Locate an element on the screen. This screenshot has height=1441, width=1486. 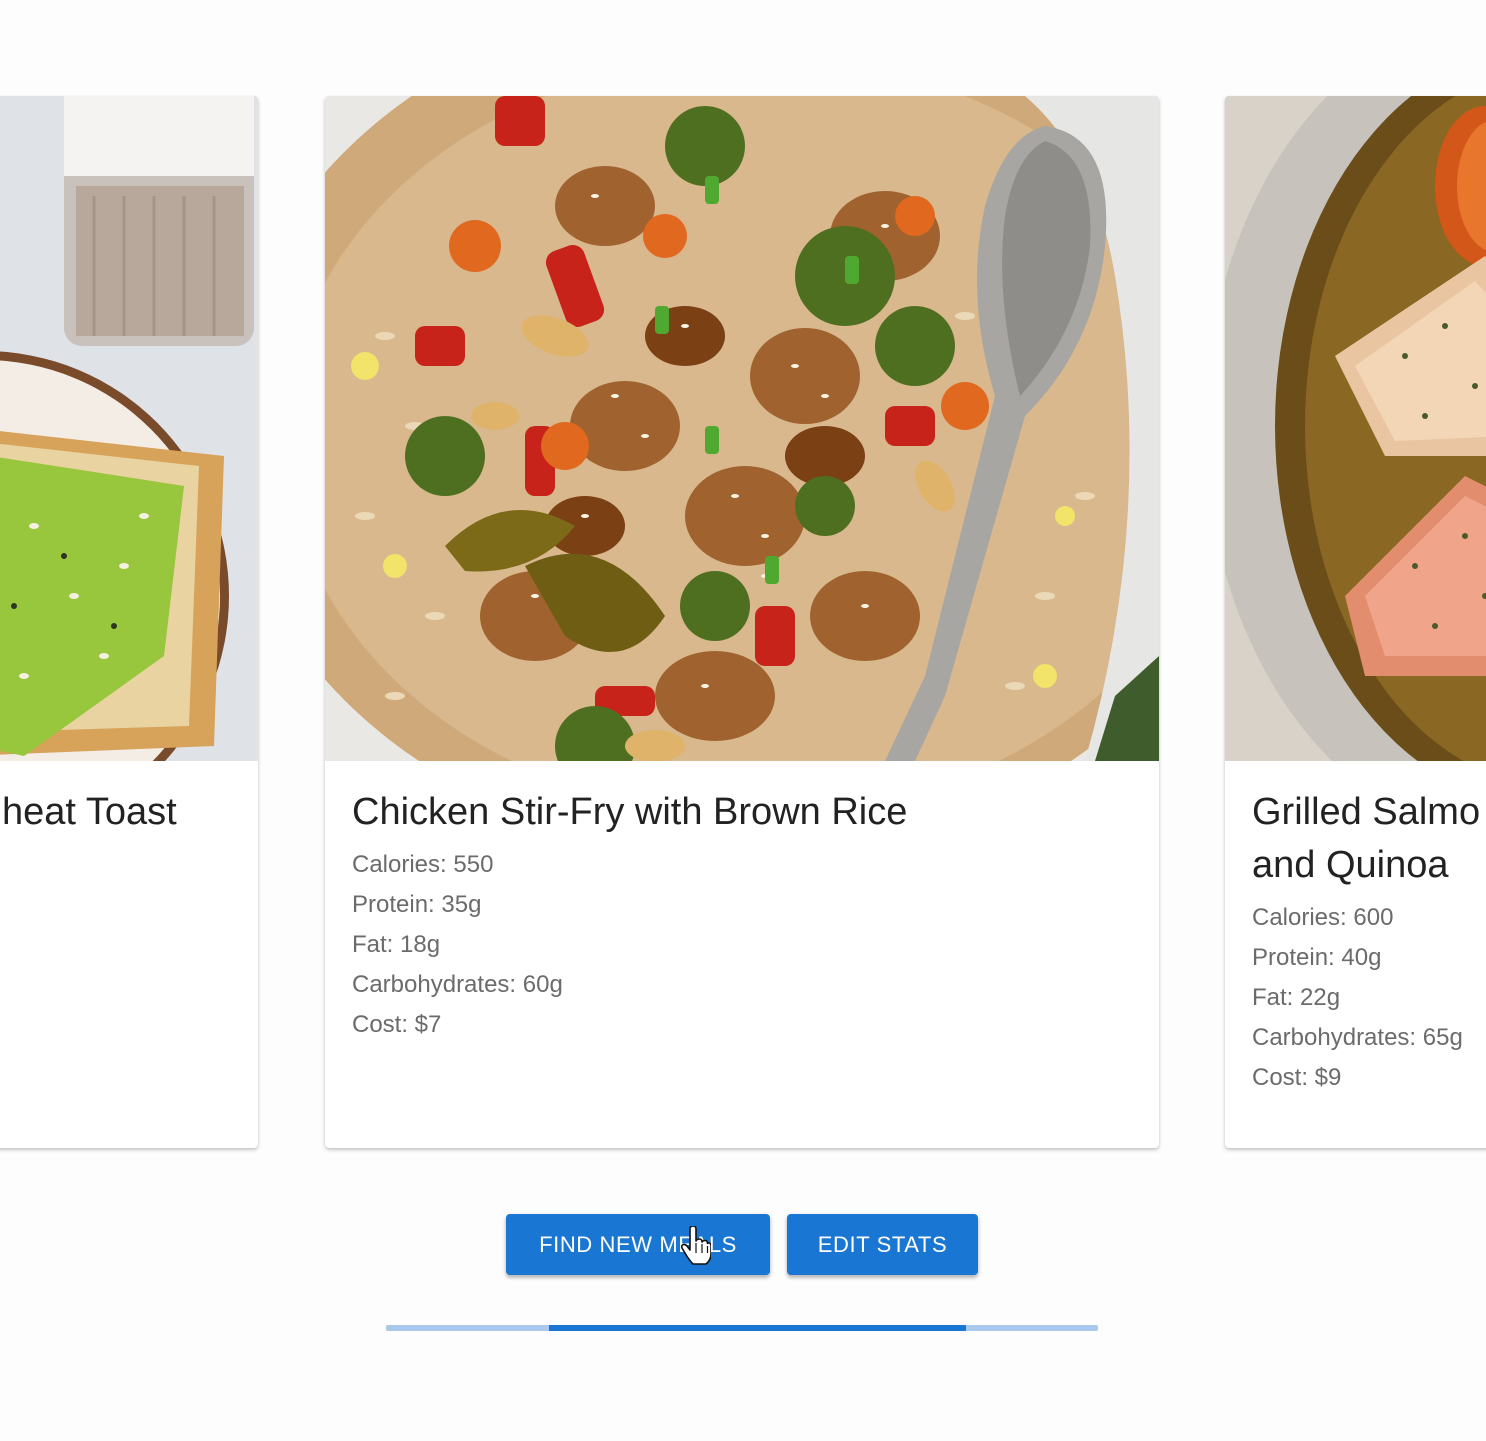
meal-title-line-1: Grilled Salmo is located at coordinates (1366, 812).